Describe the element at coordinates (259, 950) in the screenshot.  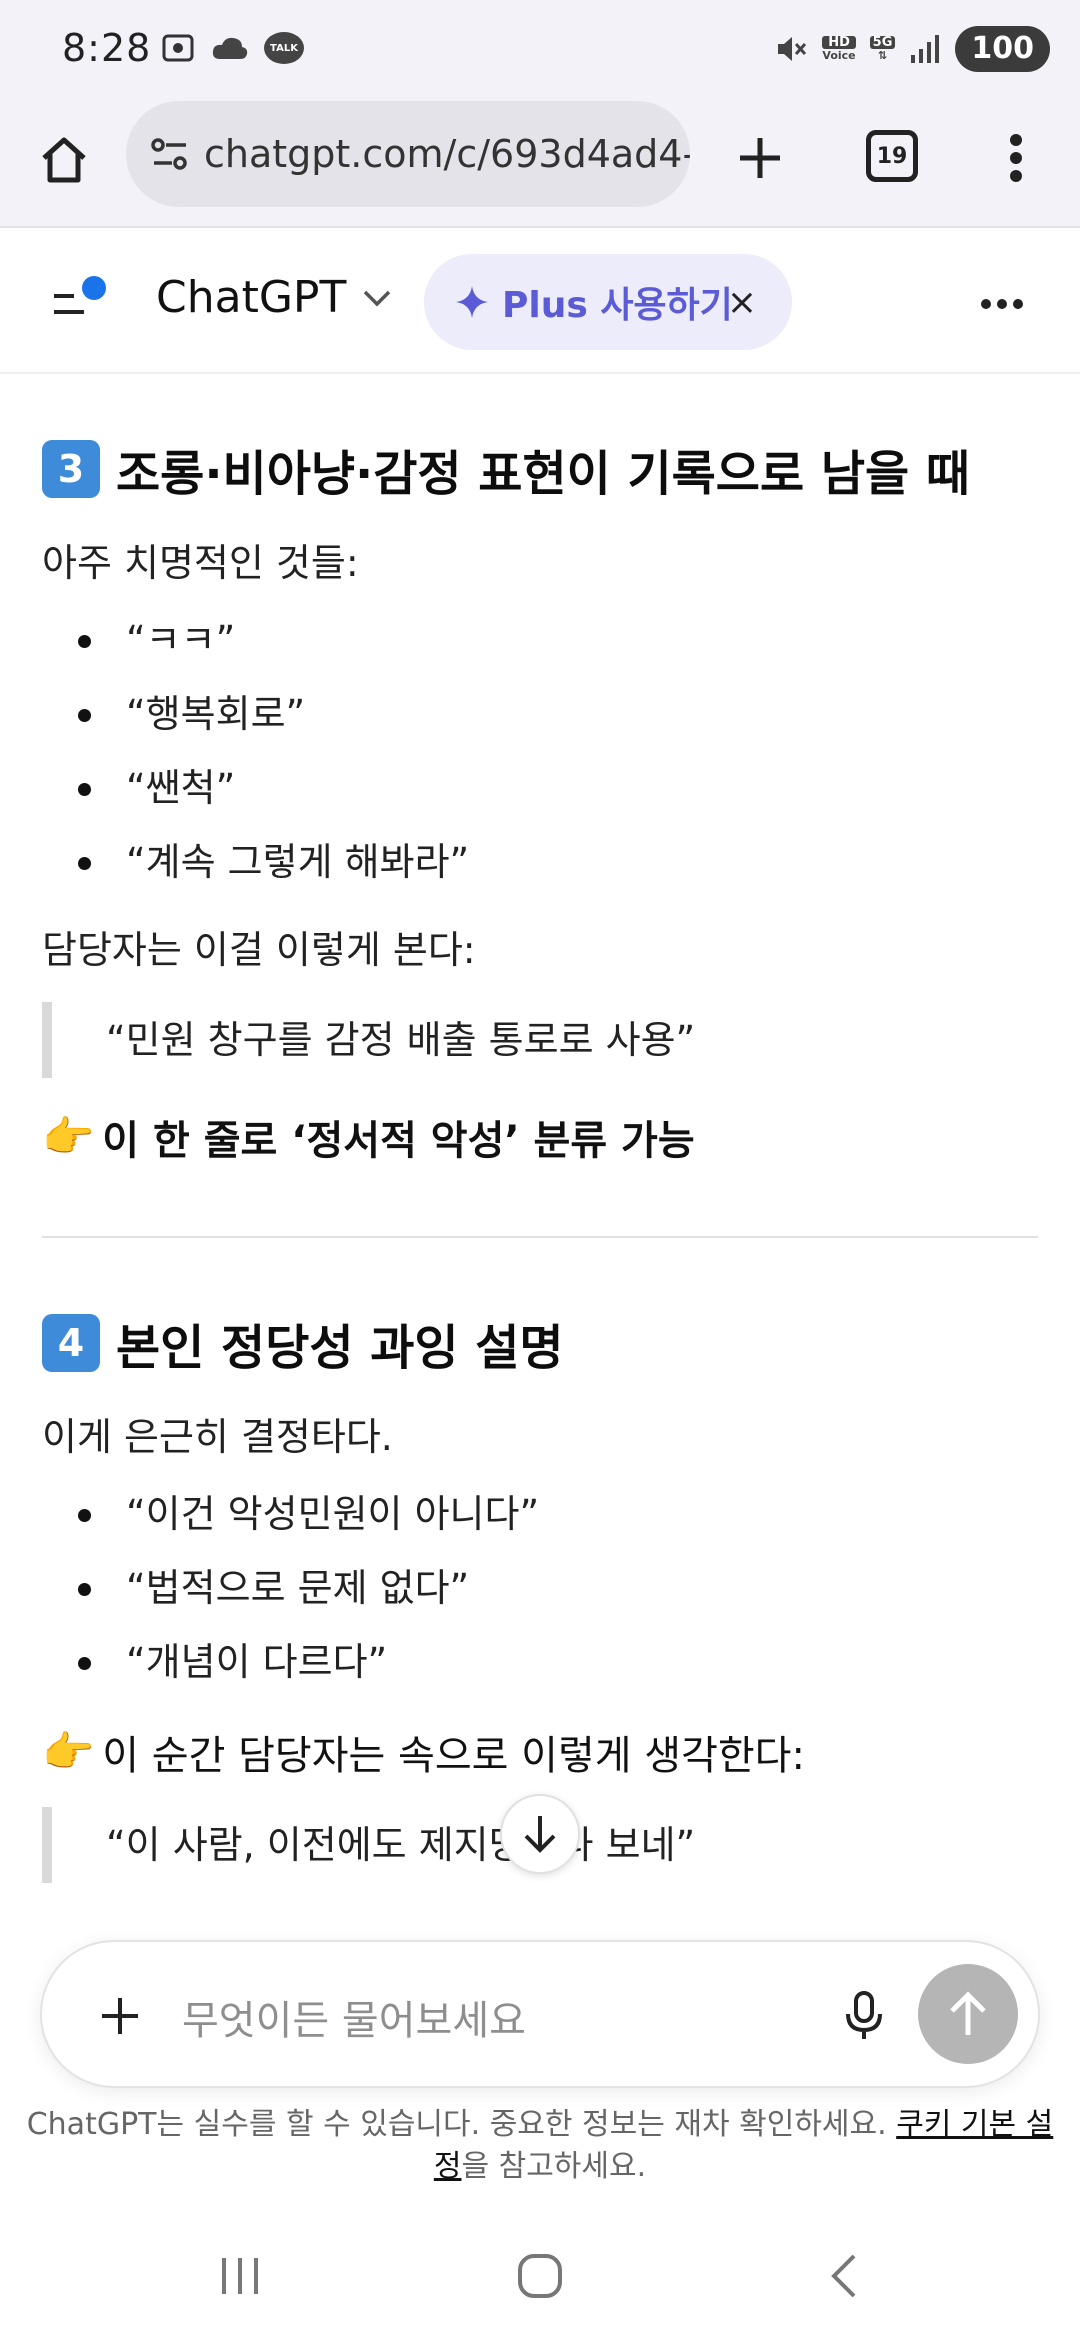
I see `paragraph: 담당자는 이걸 이렇게 본다:` at that location.